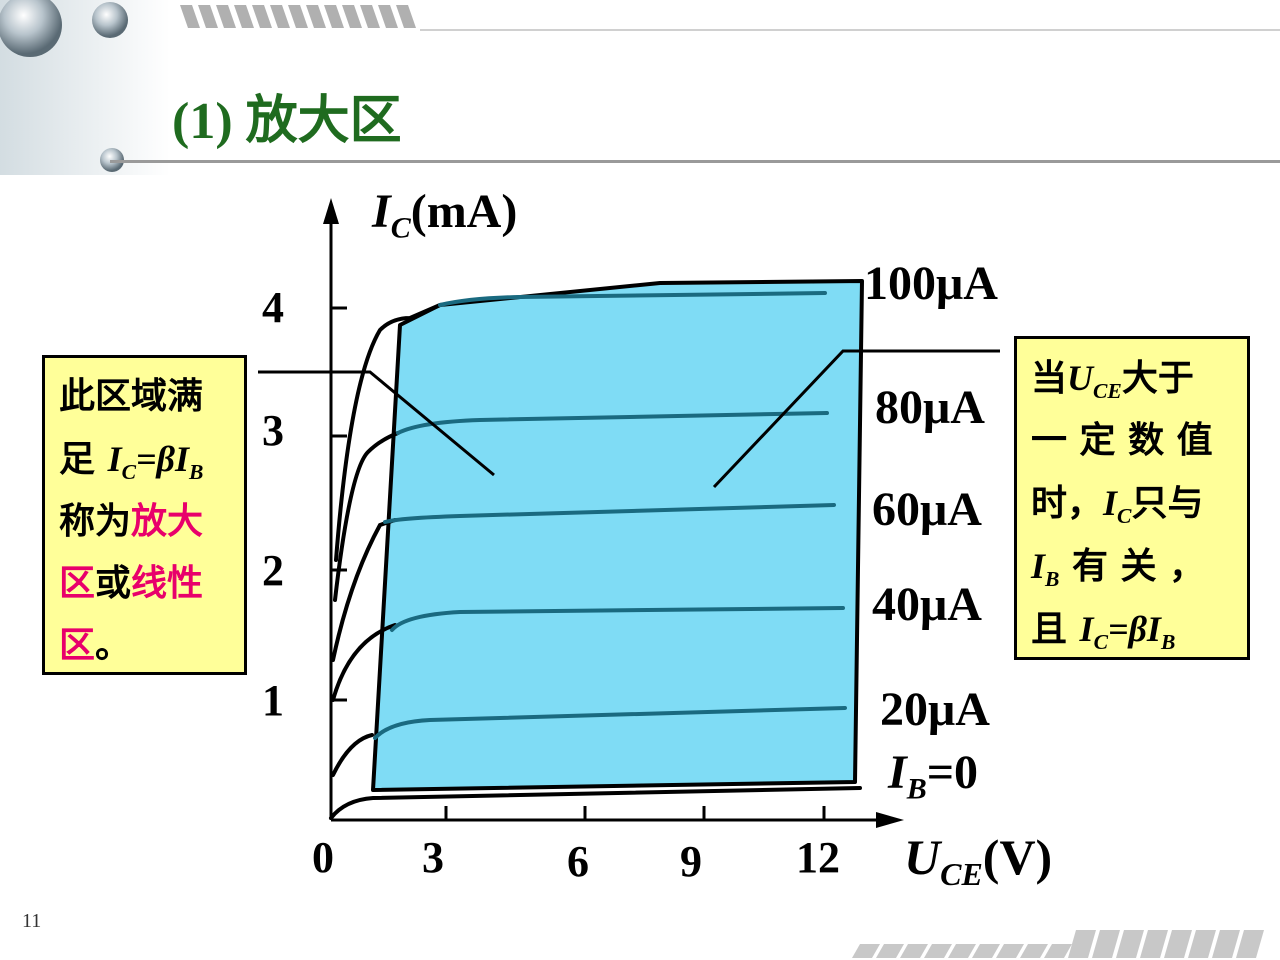 This screenshot has width=1280, height=960. What do you see at coordinates (952, 772) in the screenshot?
I see `ib0-value: =0` at bounding box center [952, 772].